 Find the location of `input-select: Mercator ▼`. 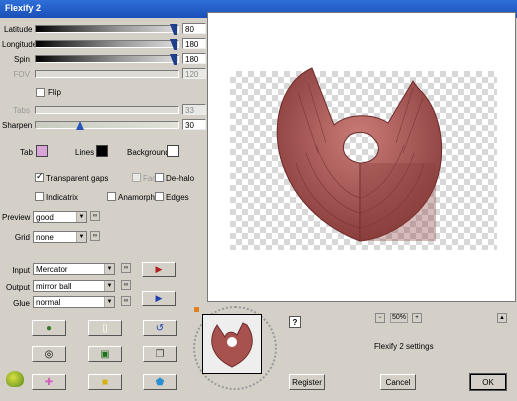

input-select: Mercator ▼ is located at coordinates (74, 269).